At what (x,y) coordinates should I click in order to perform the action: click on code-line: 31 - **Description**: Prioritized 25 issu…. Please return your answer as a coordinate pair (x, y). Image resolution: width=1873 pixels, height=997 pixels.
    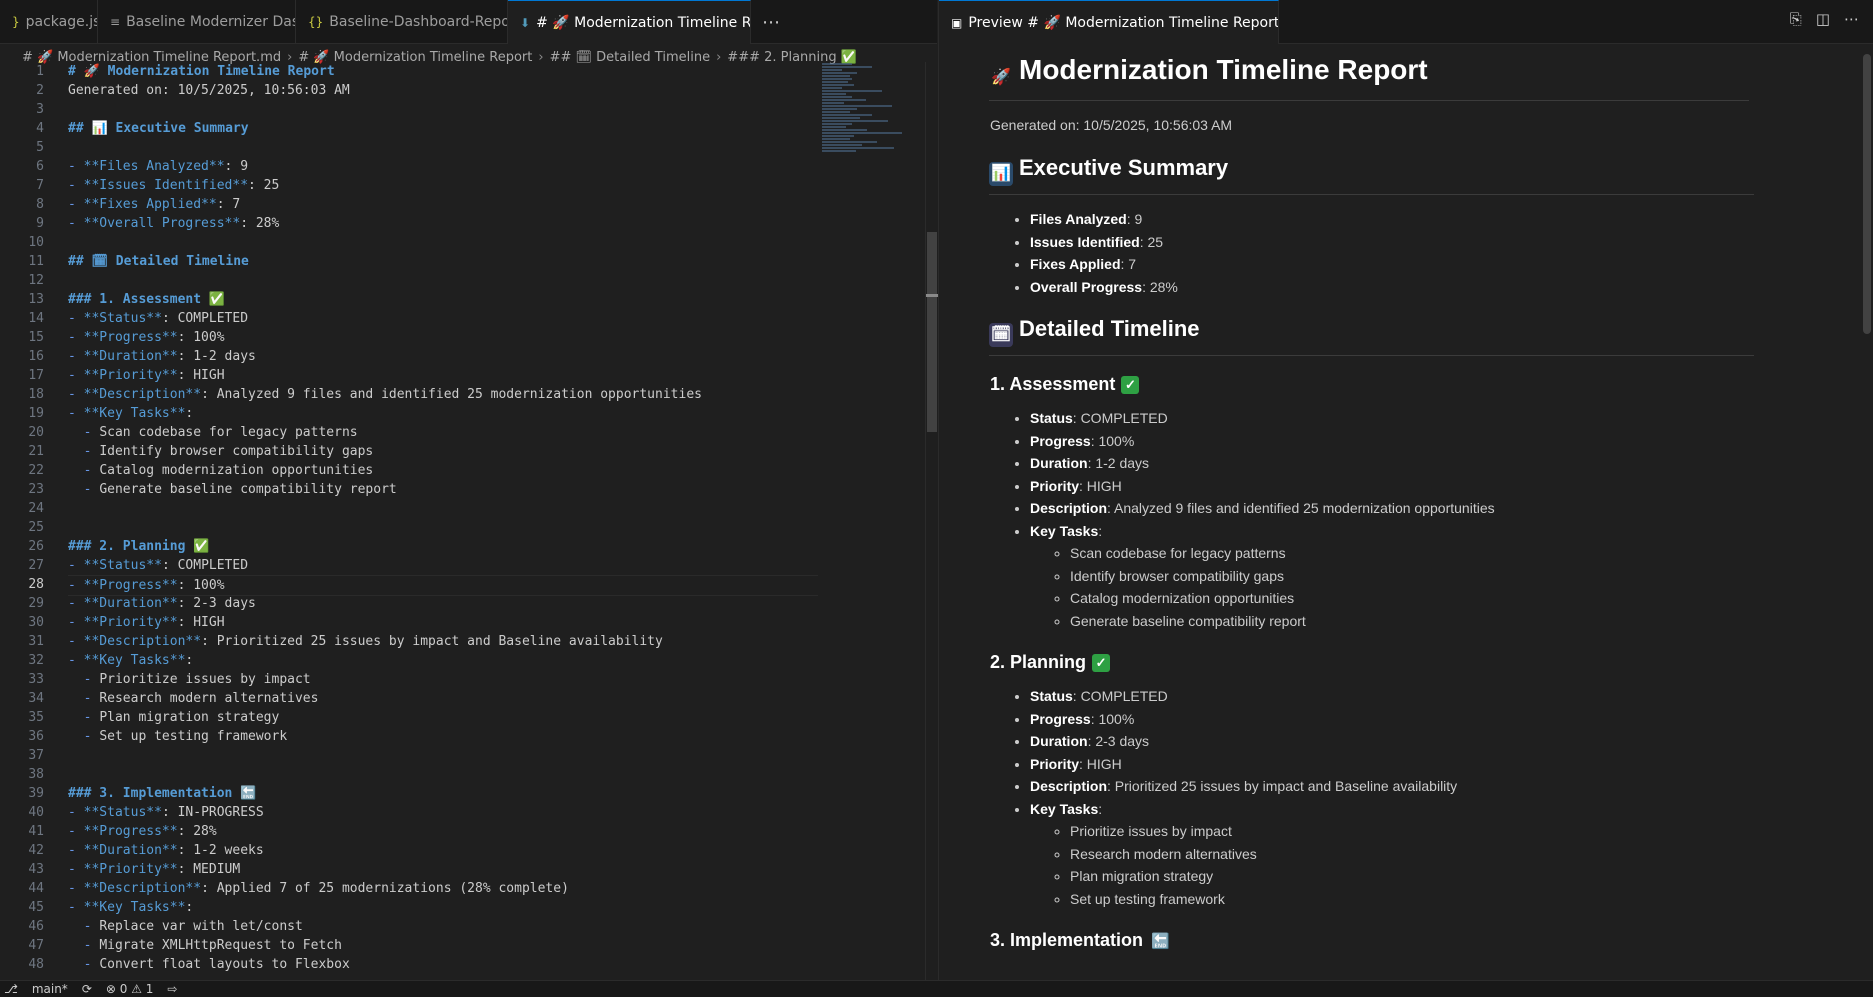
    Looking at the image, I should click on (462, 641).